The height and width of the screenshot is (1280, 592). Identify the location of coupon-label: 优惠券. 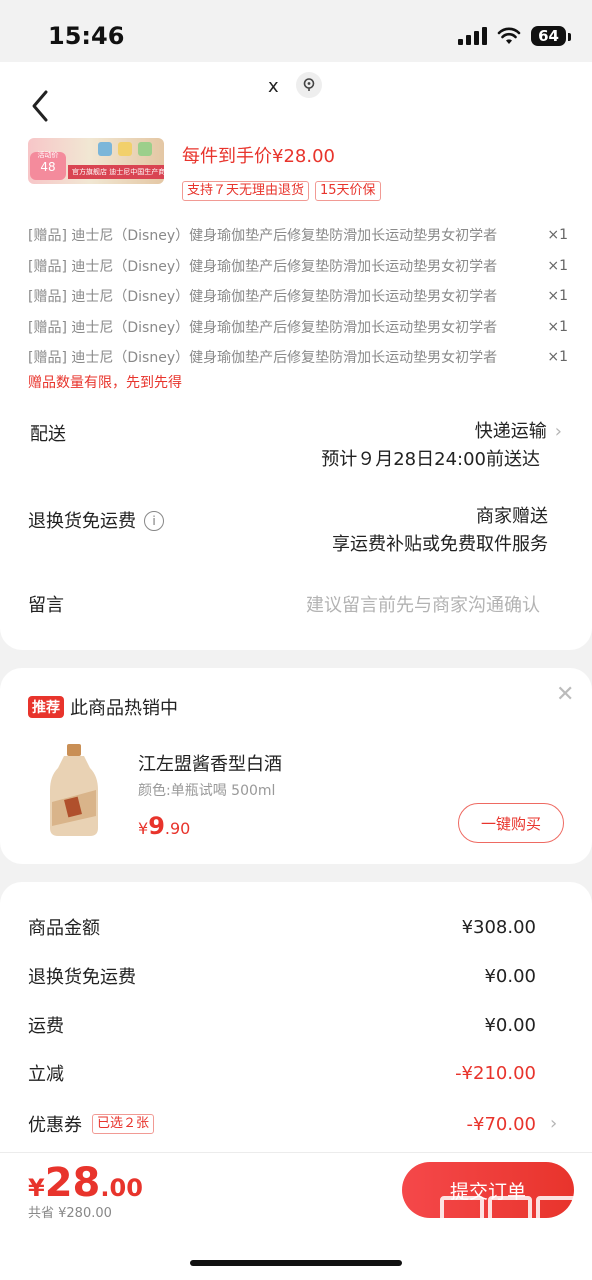
(55, 1125).